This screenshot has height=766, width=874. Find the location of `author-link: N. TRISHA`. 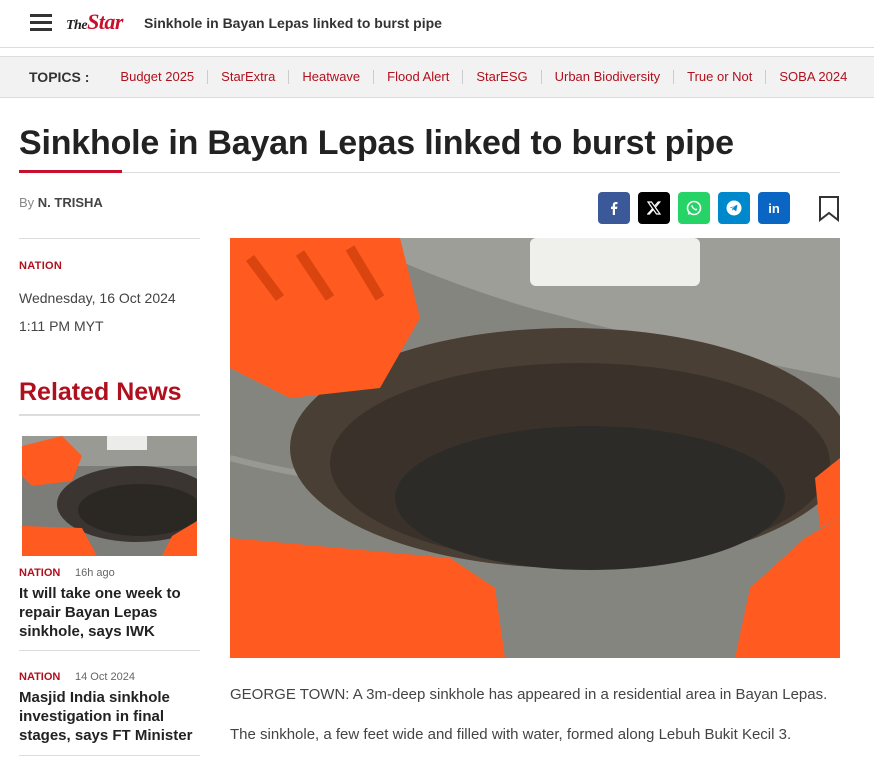

author-link: N. TRISHA is located at coordinates (70, 202).